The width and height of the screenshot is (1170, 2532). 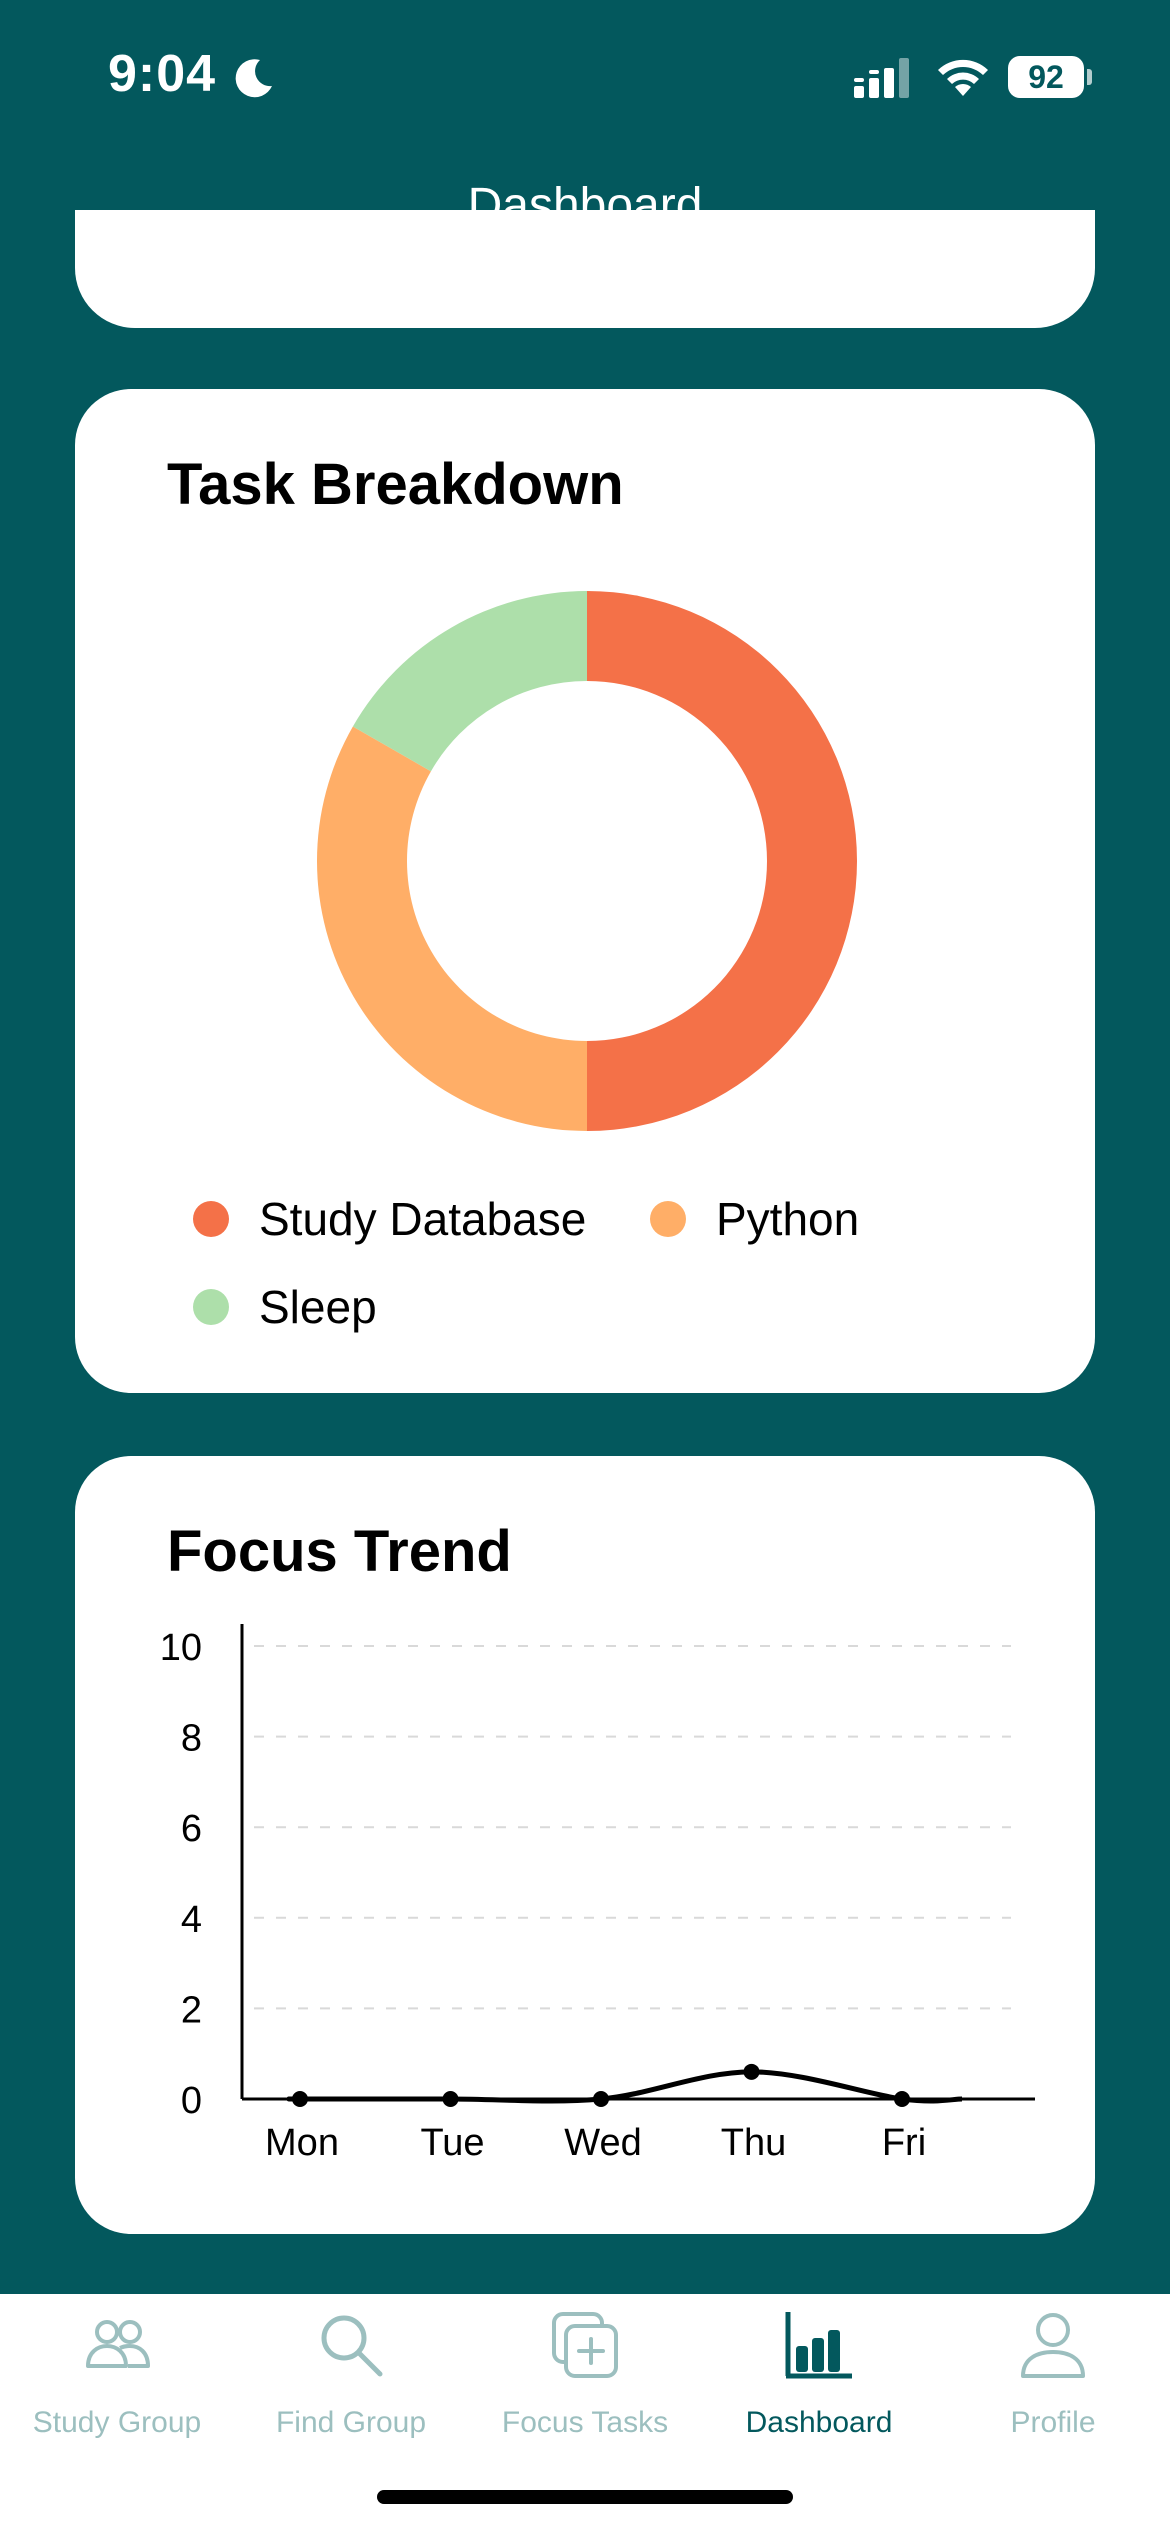 What do you see at coordinates (819, 2422) in the screenshot?
I see `tab-label: Dashboard` at bounding box center [819, 2422].